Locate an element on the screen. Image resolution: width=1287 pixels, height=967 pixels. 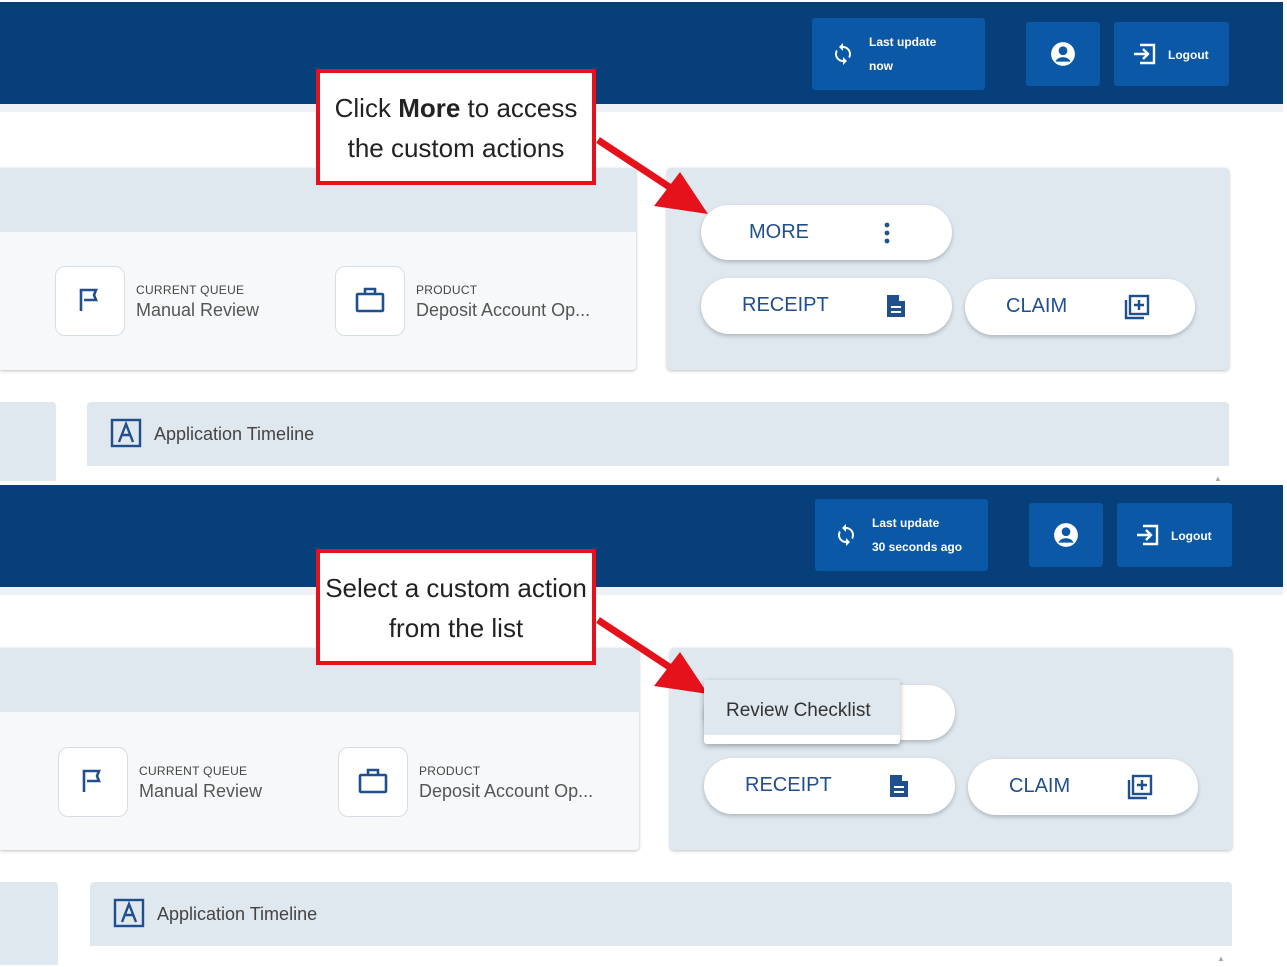
custom-actions-menu: Review Checklist is located at coordinates (802, 712).